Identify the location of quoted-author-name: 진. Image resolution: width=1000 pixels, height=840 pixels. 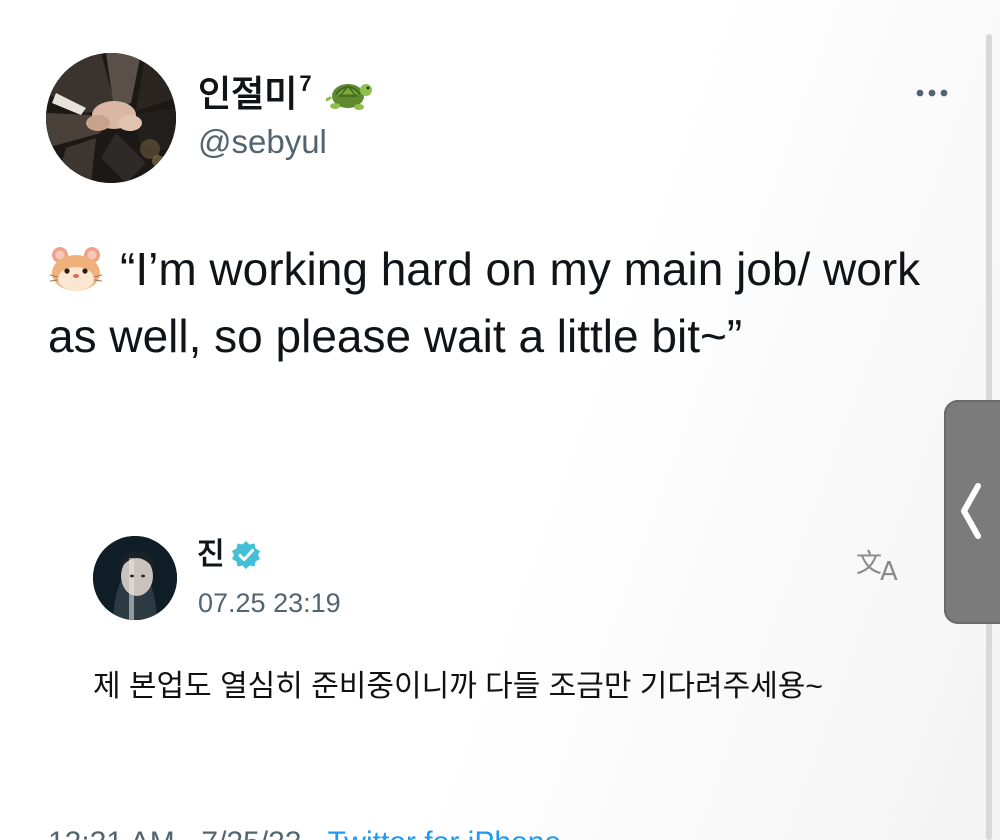
(229, 555).